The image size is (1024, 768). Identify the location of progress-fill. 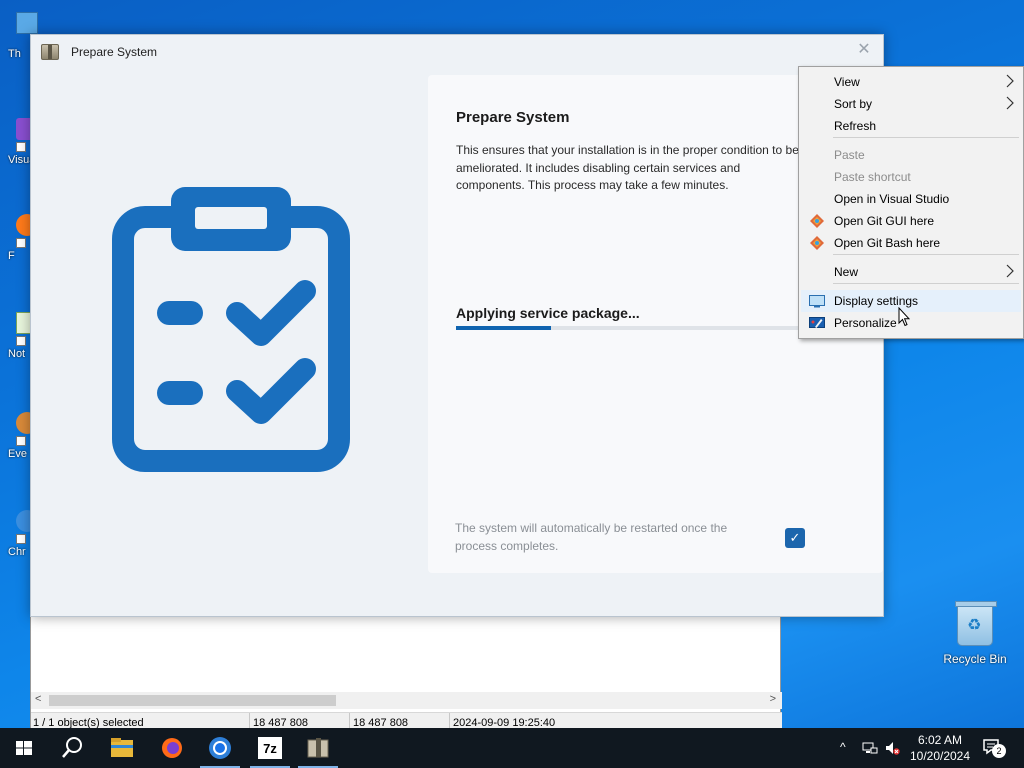
(503, 328).